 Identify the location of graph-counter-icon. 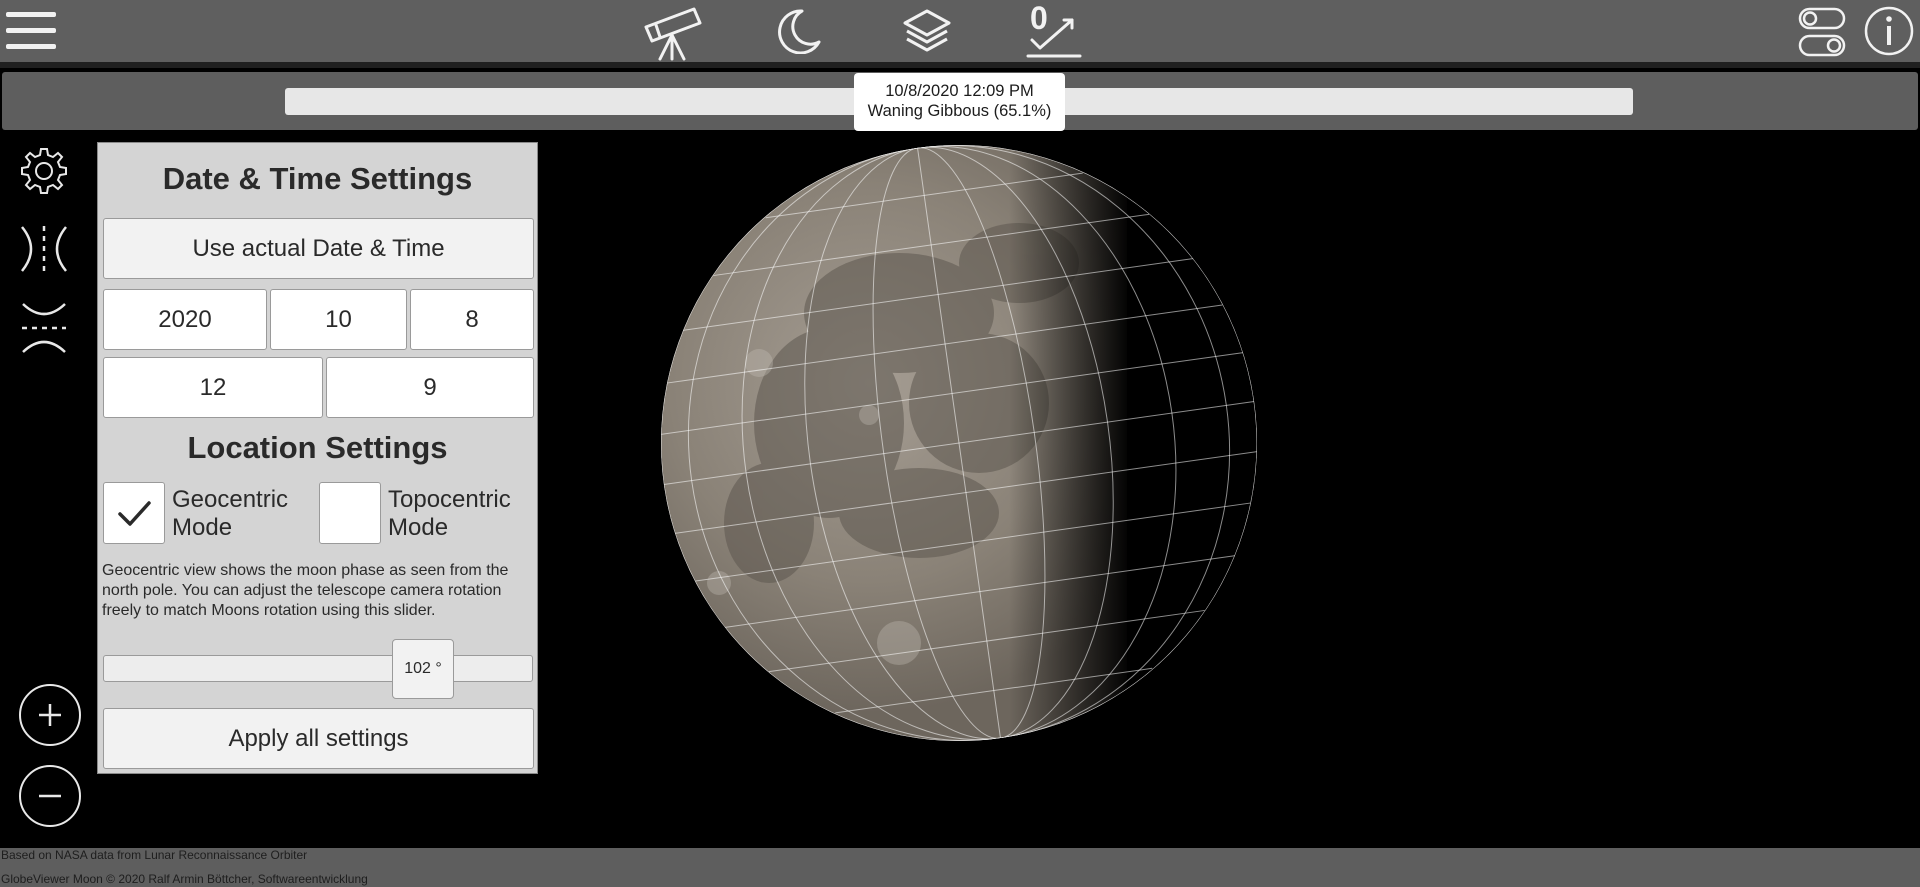
(1054, 38).